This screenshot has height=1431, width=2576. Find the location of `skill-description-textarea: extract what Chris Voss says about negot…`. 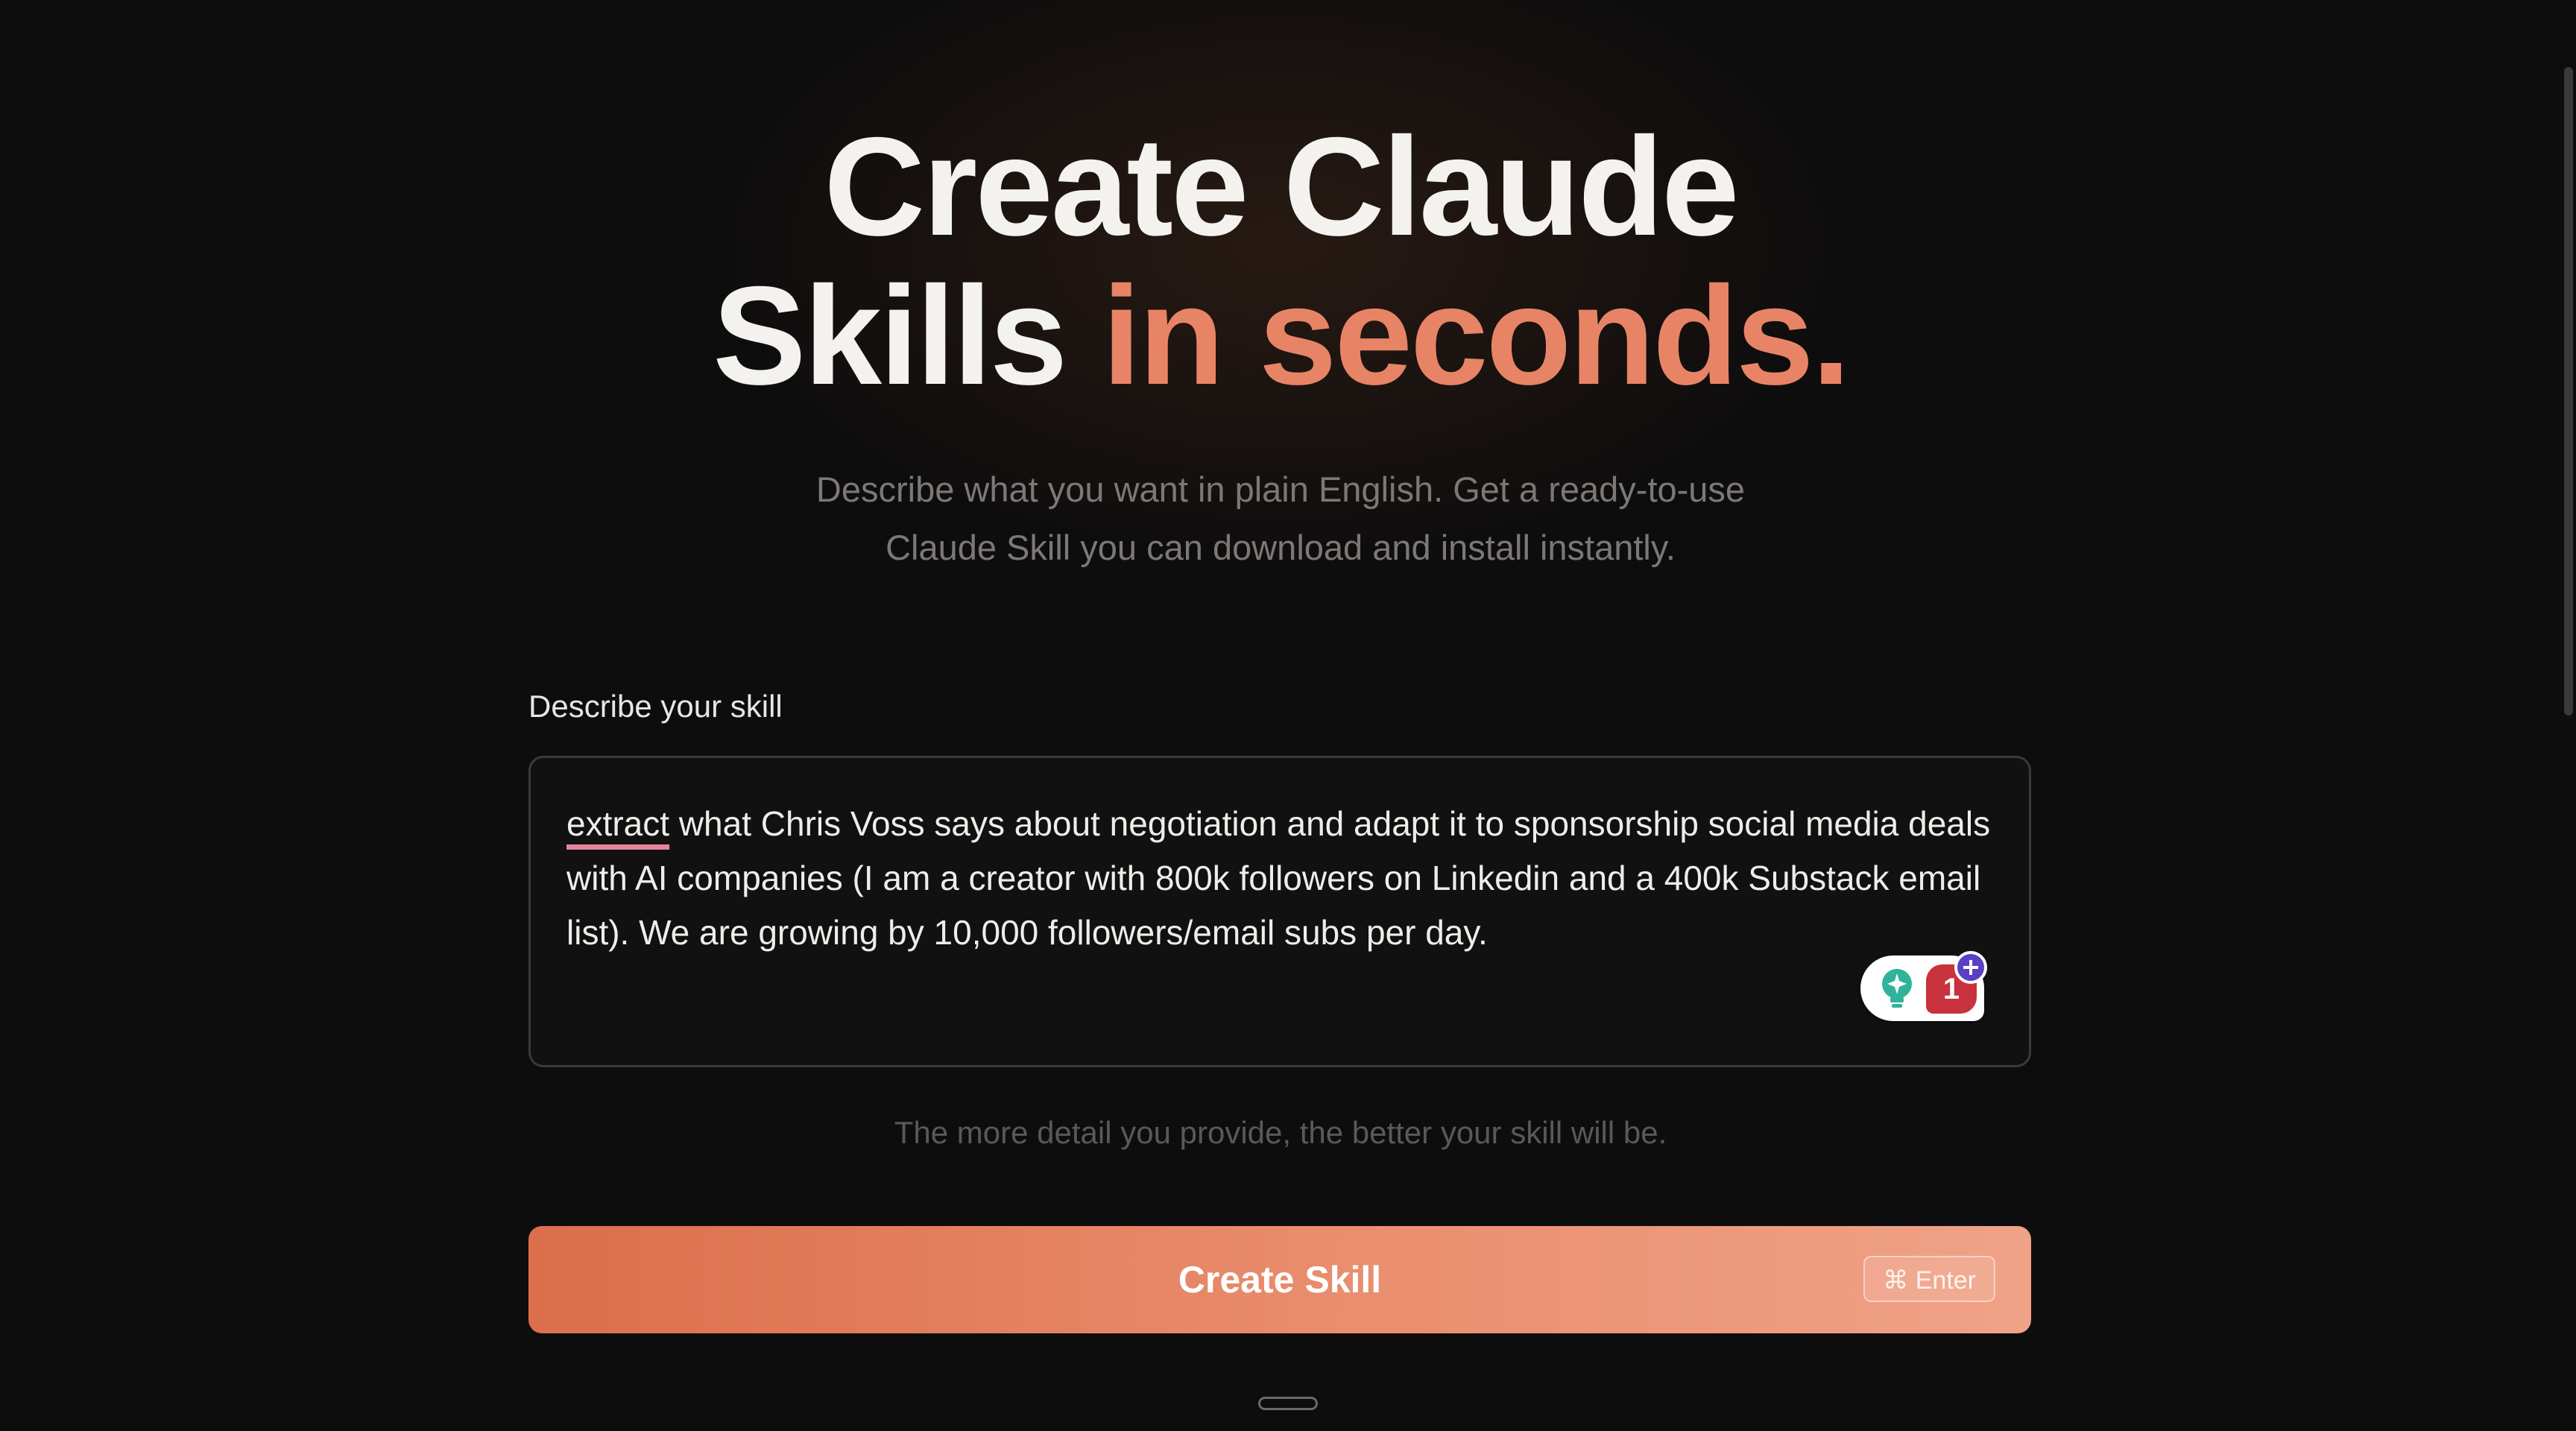

skill-description-textarea: extract what Chris Voss says about negot… is located at coordinates (1279, 911).